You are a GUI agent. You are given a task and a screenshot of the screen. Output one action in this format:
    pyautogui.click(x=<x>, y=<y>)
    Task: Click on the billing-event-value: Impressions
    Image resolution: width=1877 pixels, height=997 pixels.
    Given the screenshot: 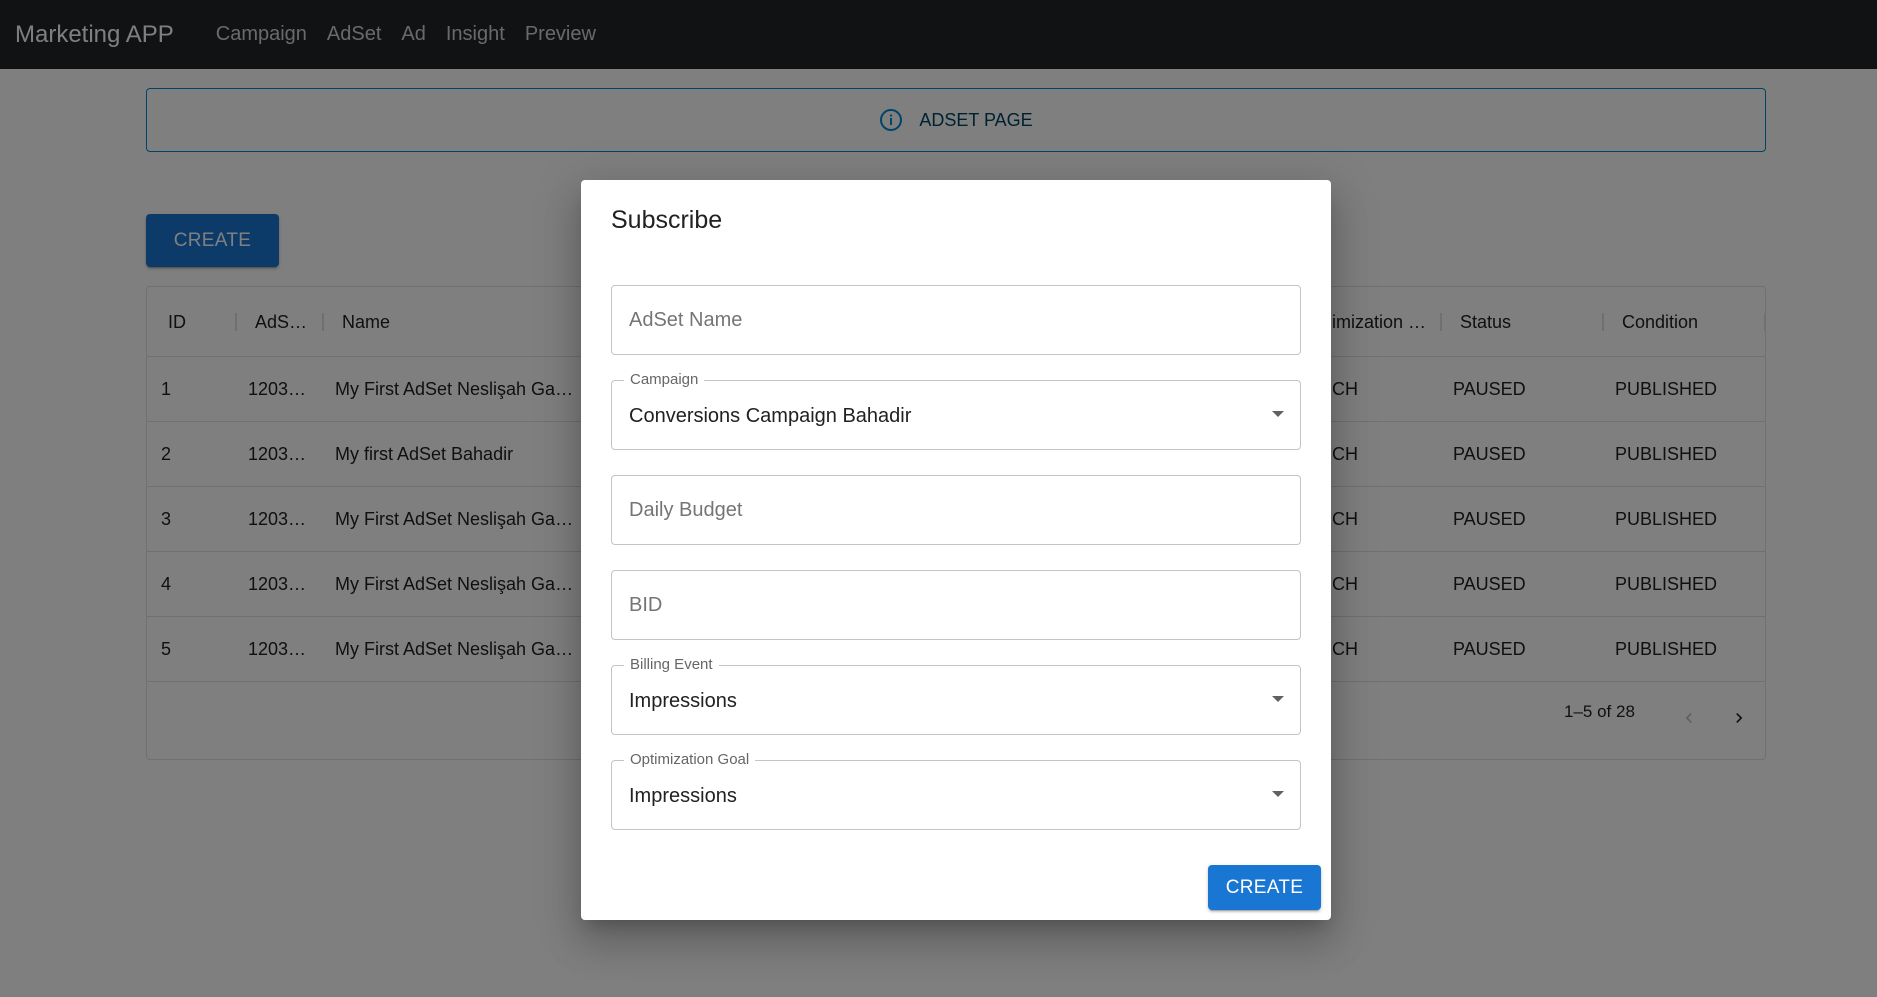 What is the action you would take?
    pyautogui.click(x=683, y=700)
    